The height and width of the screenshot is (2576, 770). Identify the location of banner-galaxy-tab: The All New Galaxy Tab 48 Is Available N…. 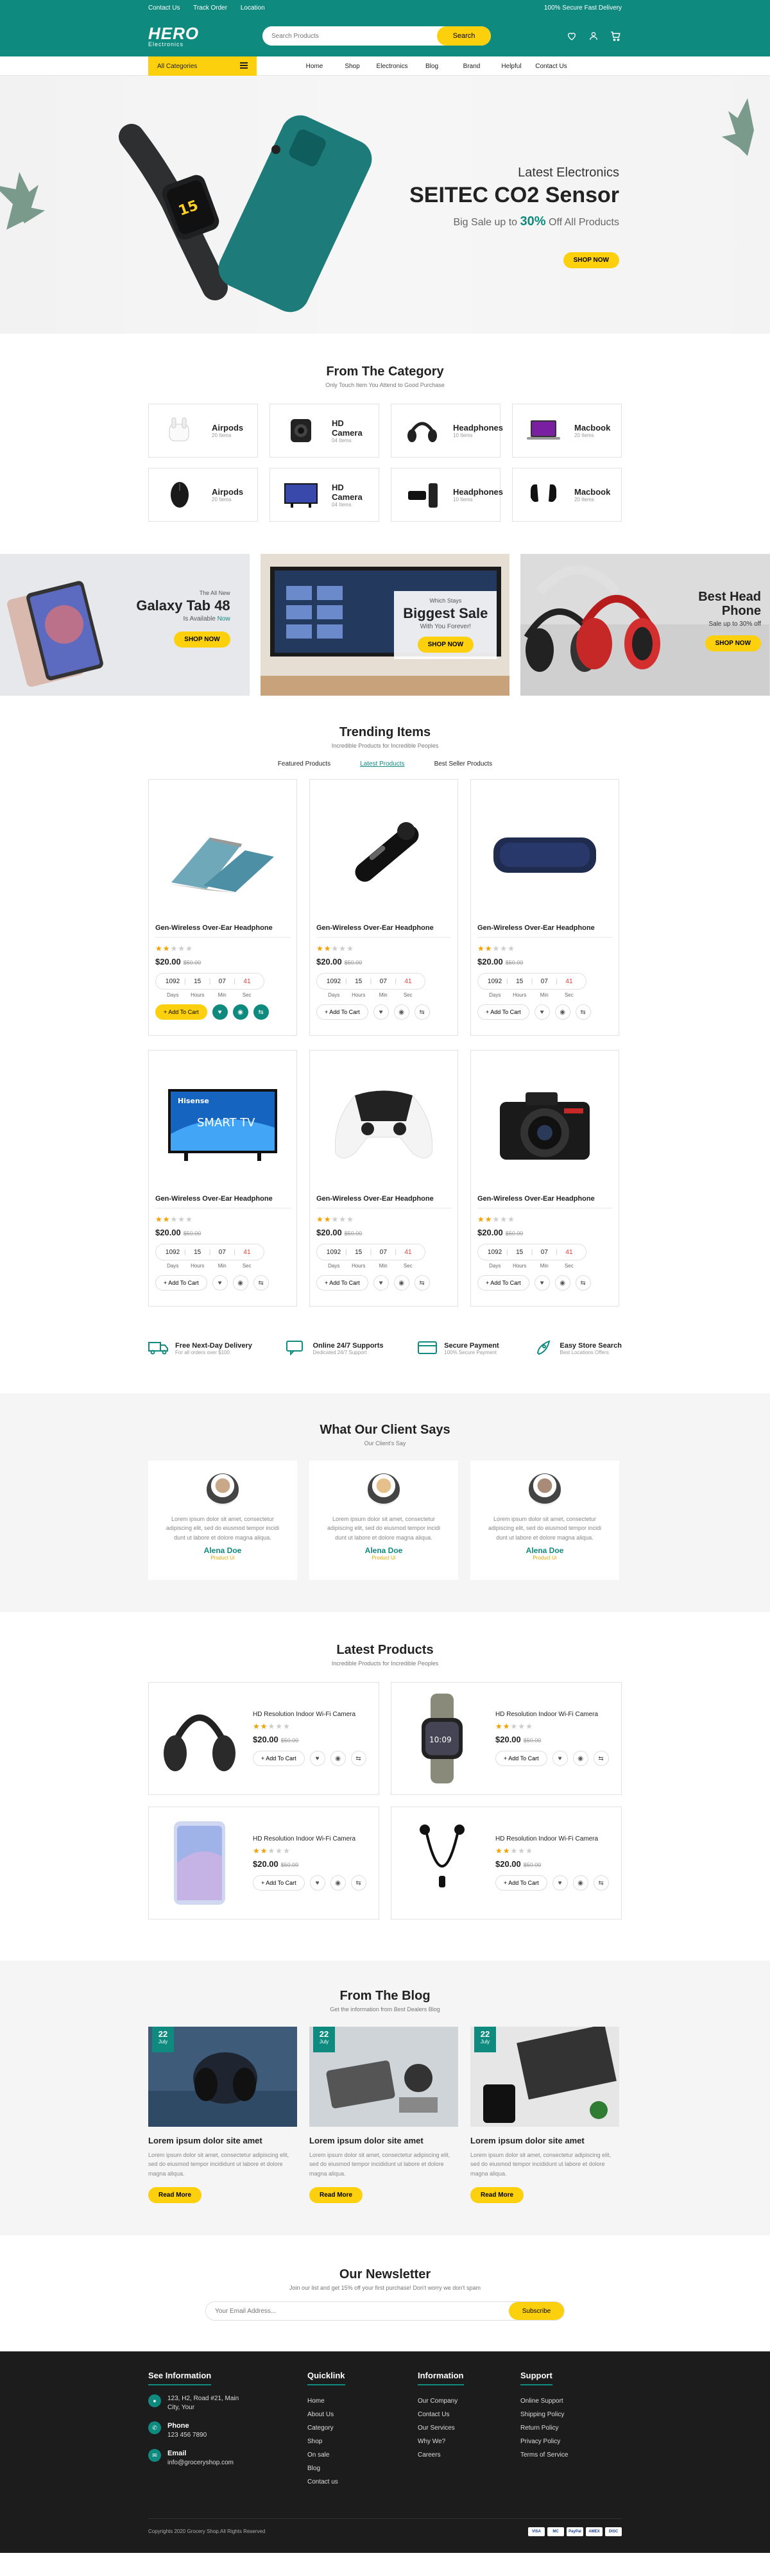
(125, 625).